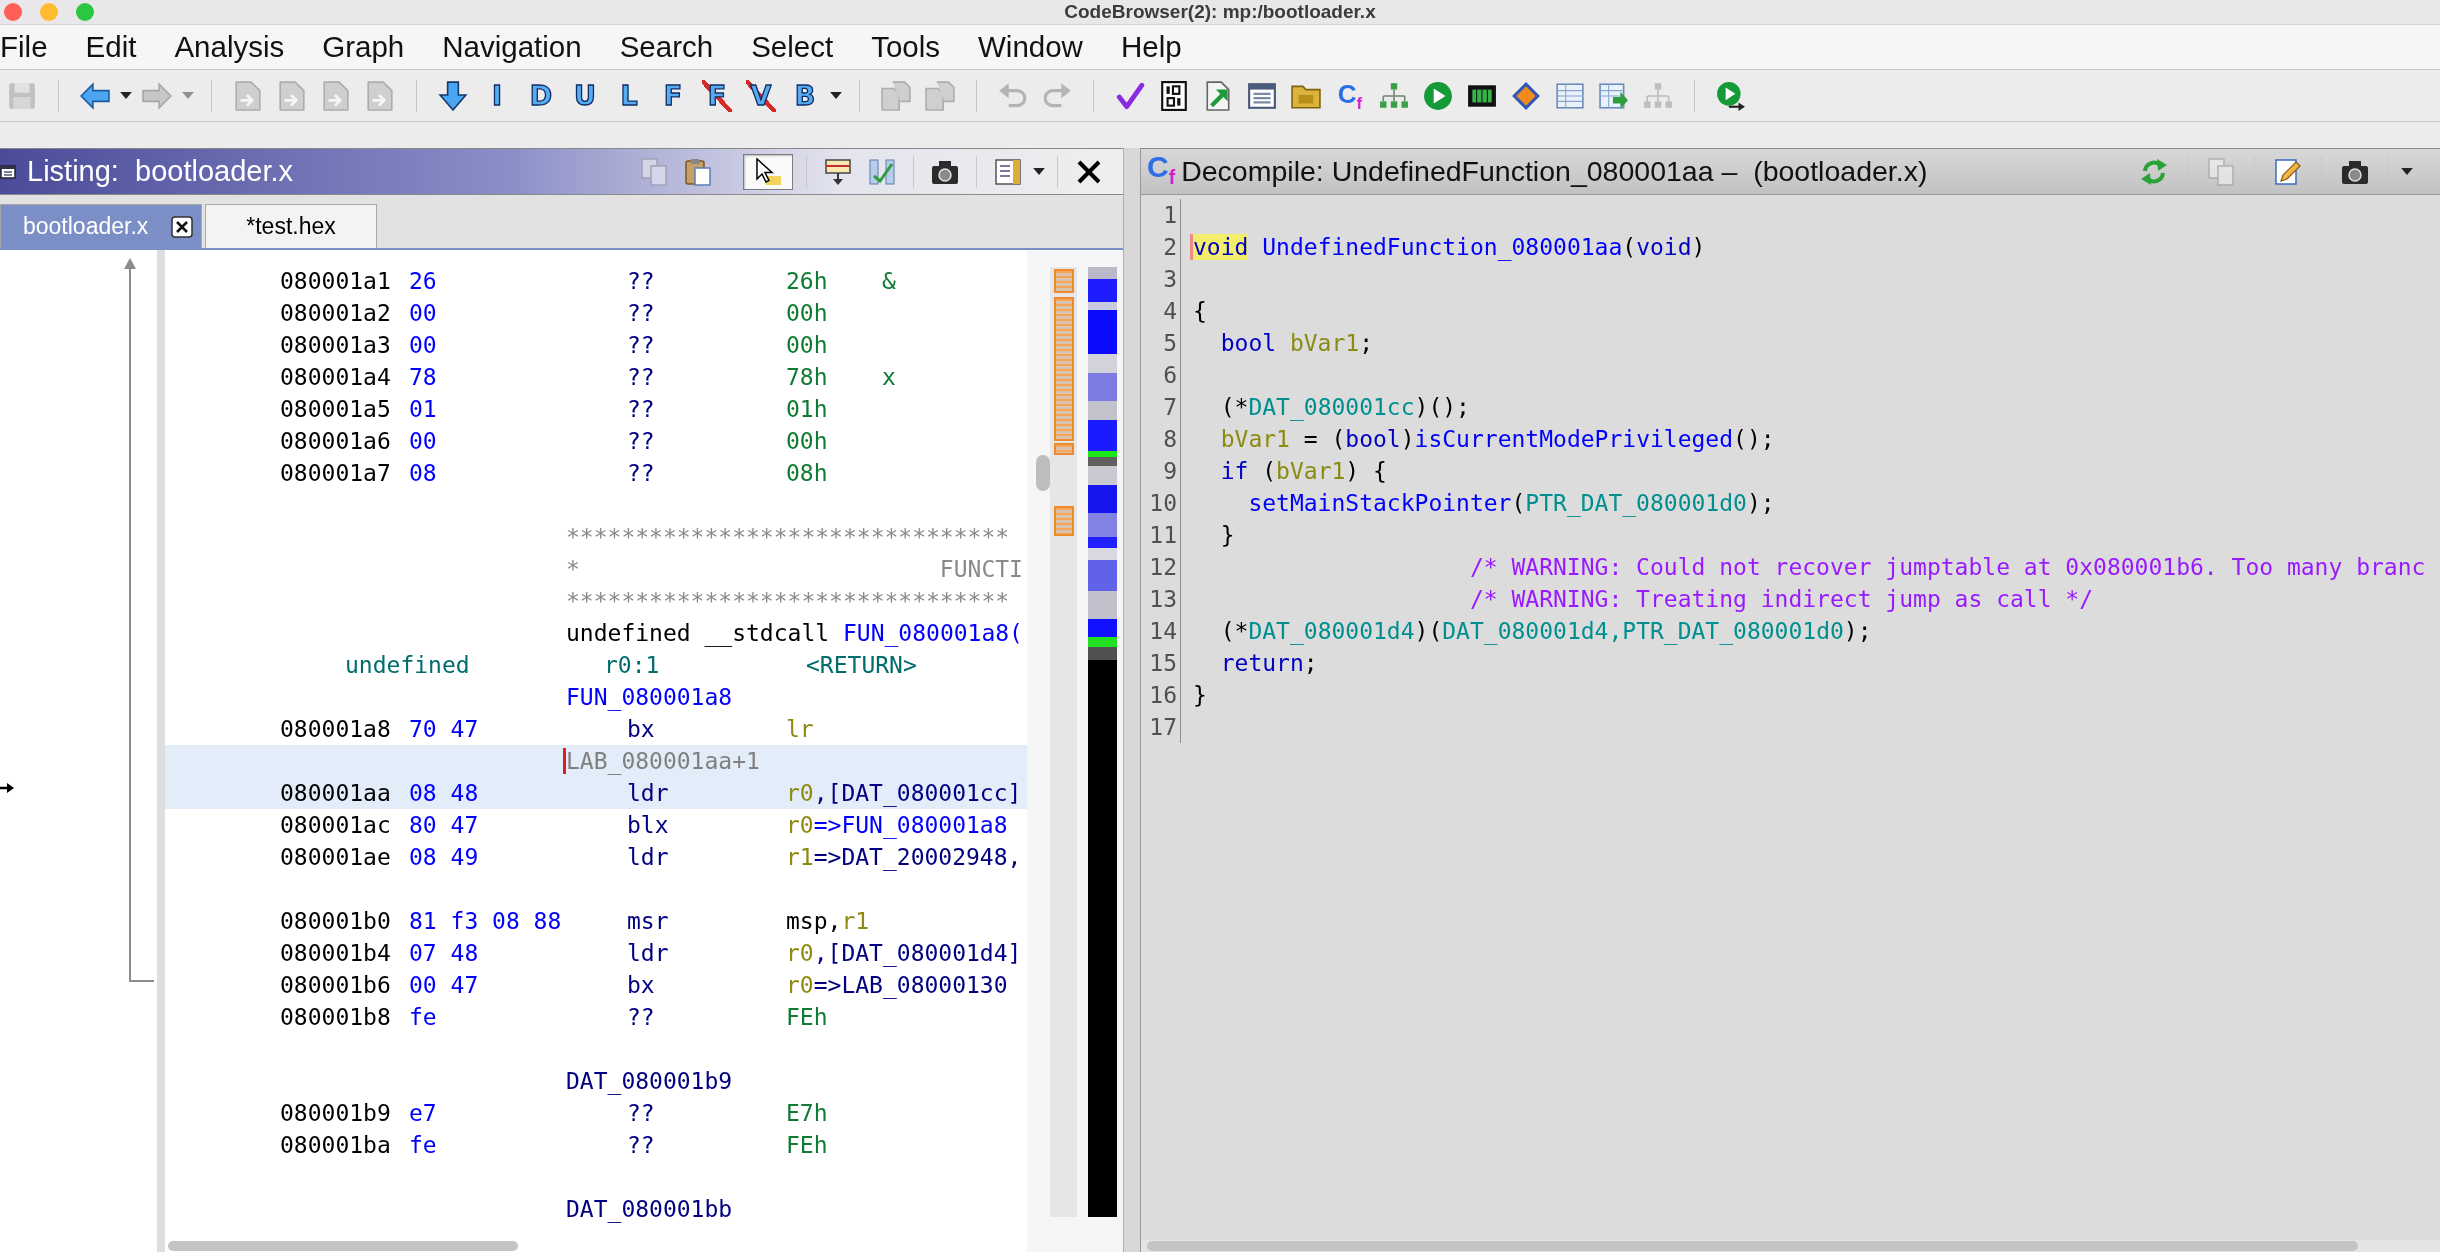 Image resolution: width=2440 pixels, height=1252 pixels. What do you see at coordinates (423, 473) in the screenshot?
I see `byte-values: 08` at bounding box center [423, 473].